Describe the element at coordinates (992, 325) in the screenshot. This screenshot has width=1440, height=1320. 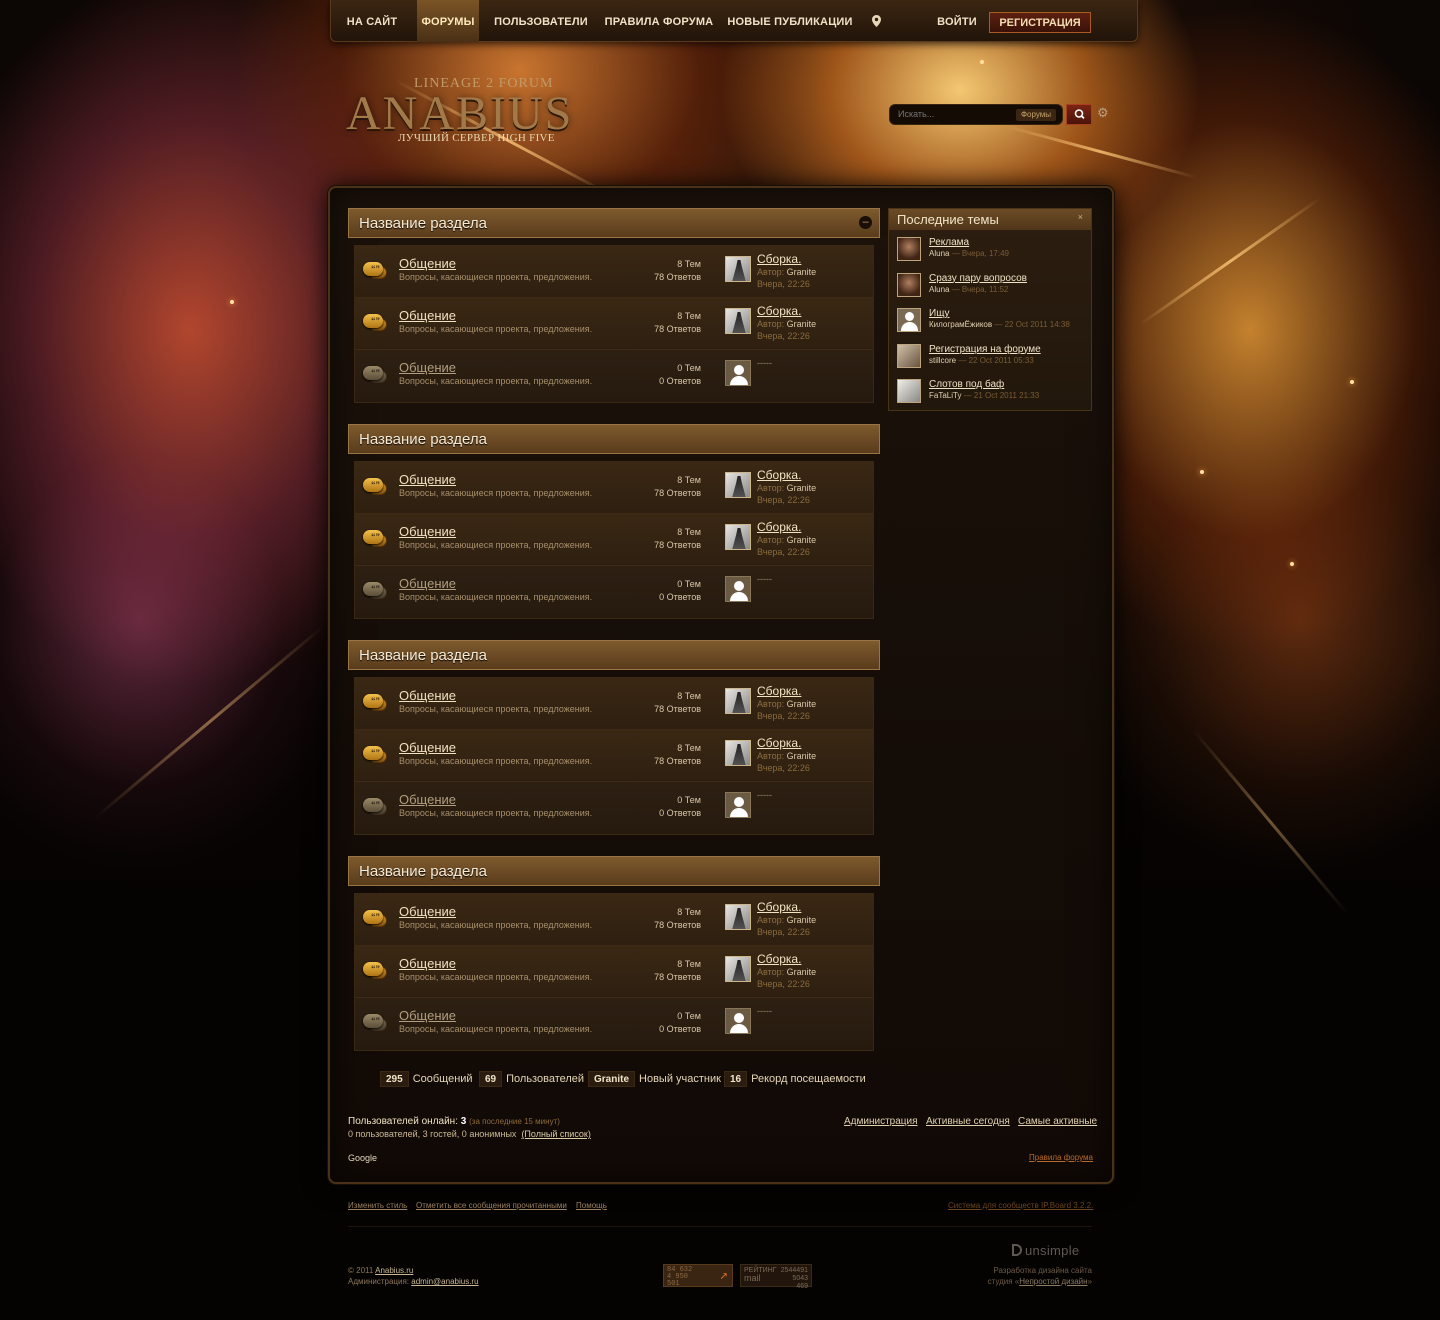
I see `recent-topic-item: Ищу КилограмЁжиков — 22 Oct 2011 14:38` at that location.